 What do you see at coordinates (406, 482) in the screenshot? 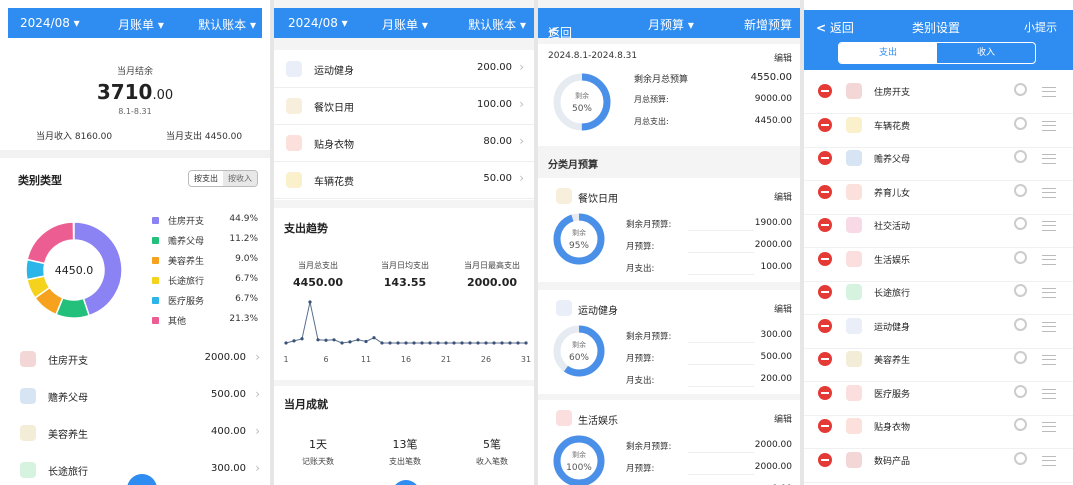
I see `add-fab-button` at bounding box center [406, 482].